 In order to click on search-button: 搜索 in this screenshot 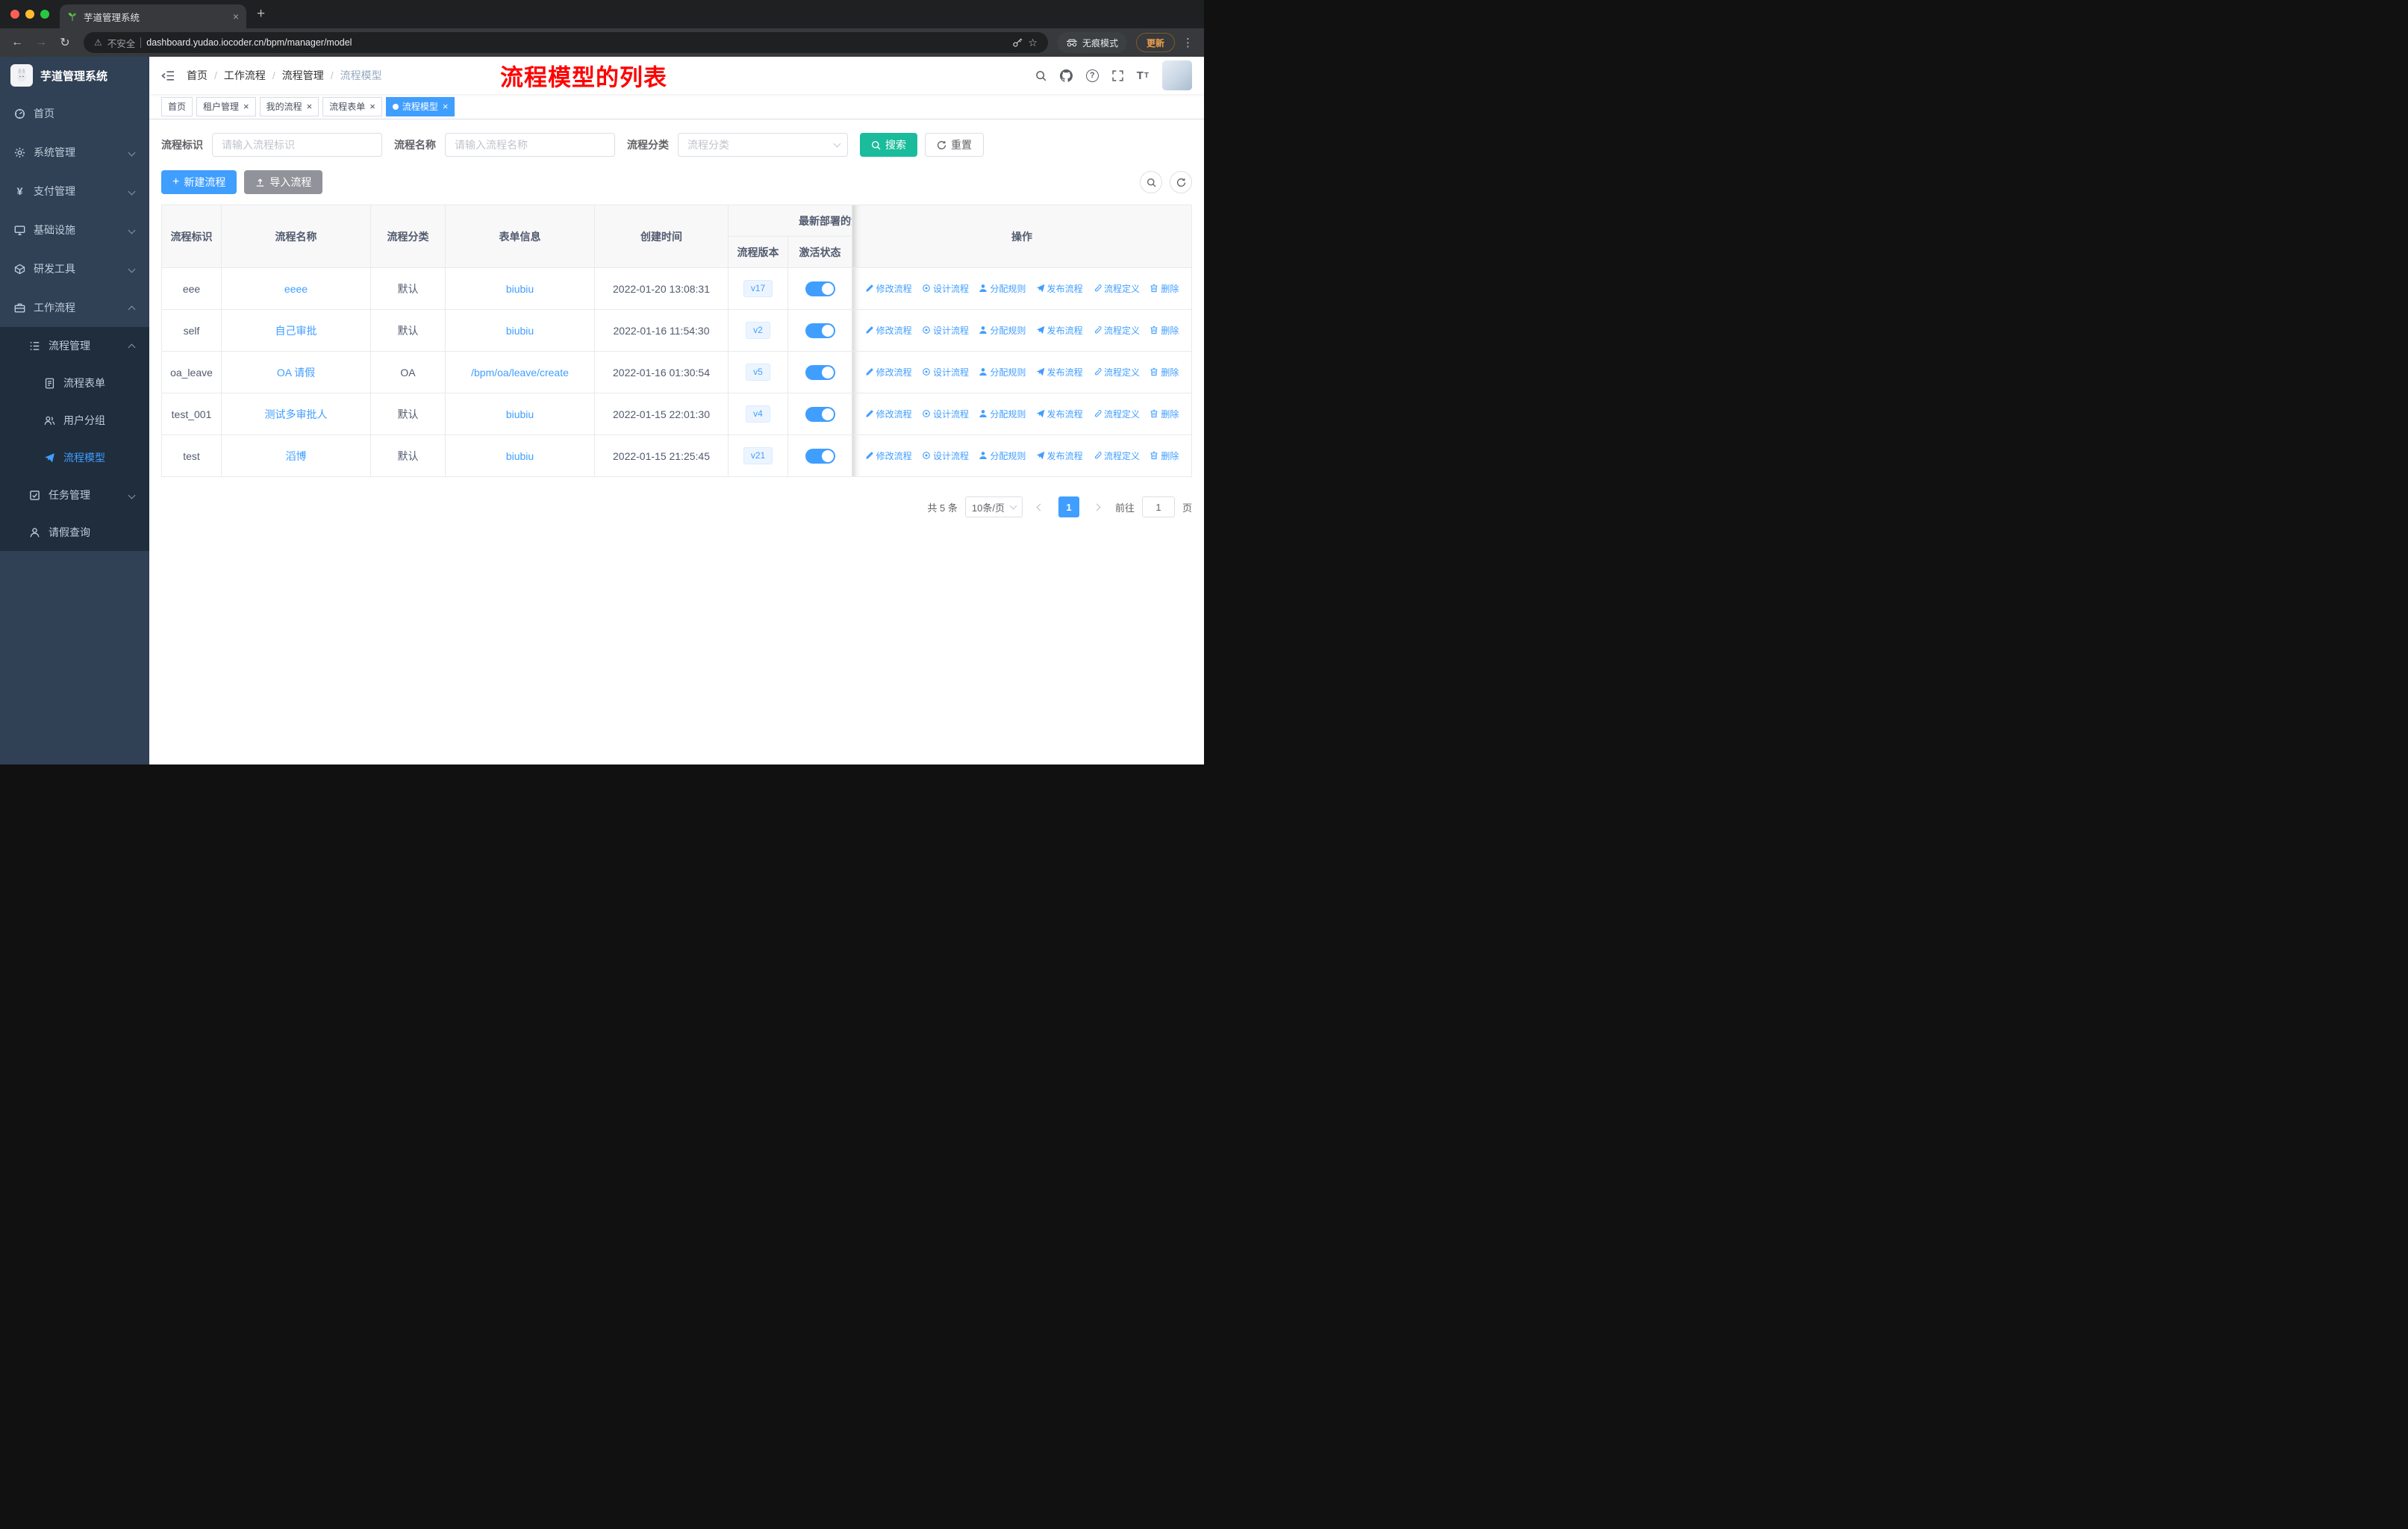, I will do `click(888, 145)`.